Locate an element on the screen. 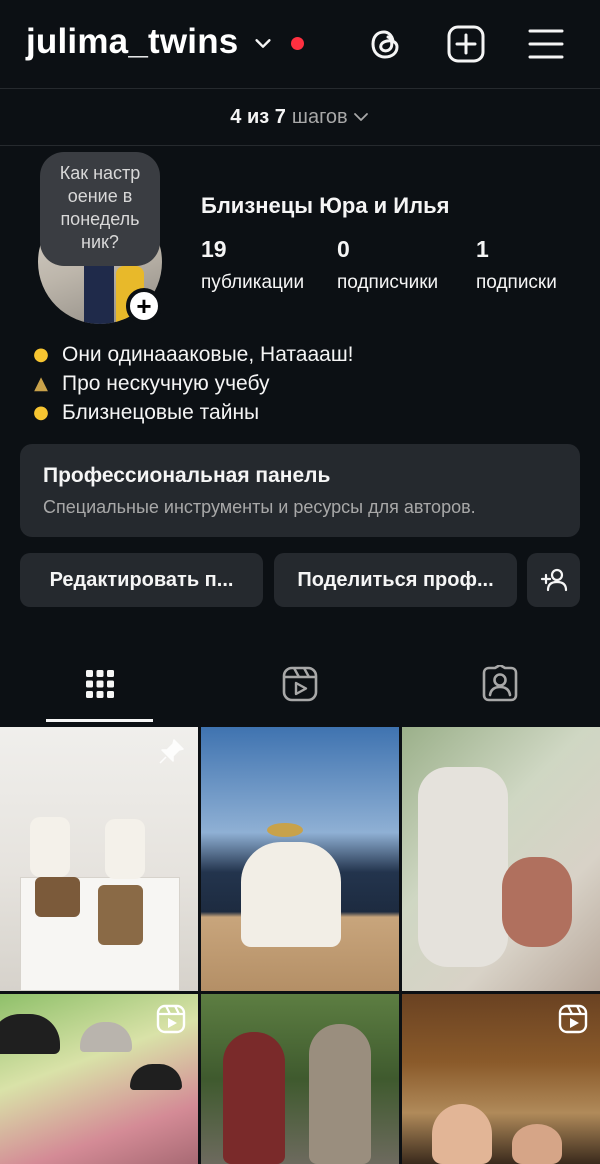 The width and height of the screenshot is (600, 1164). discover-people-button is located at coordinates (553, 580).